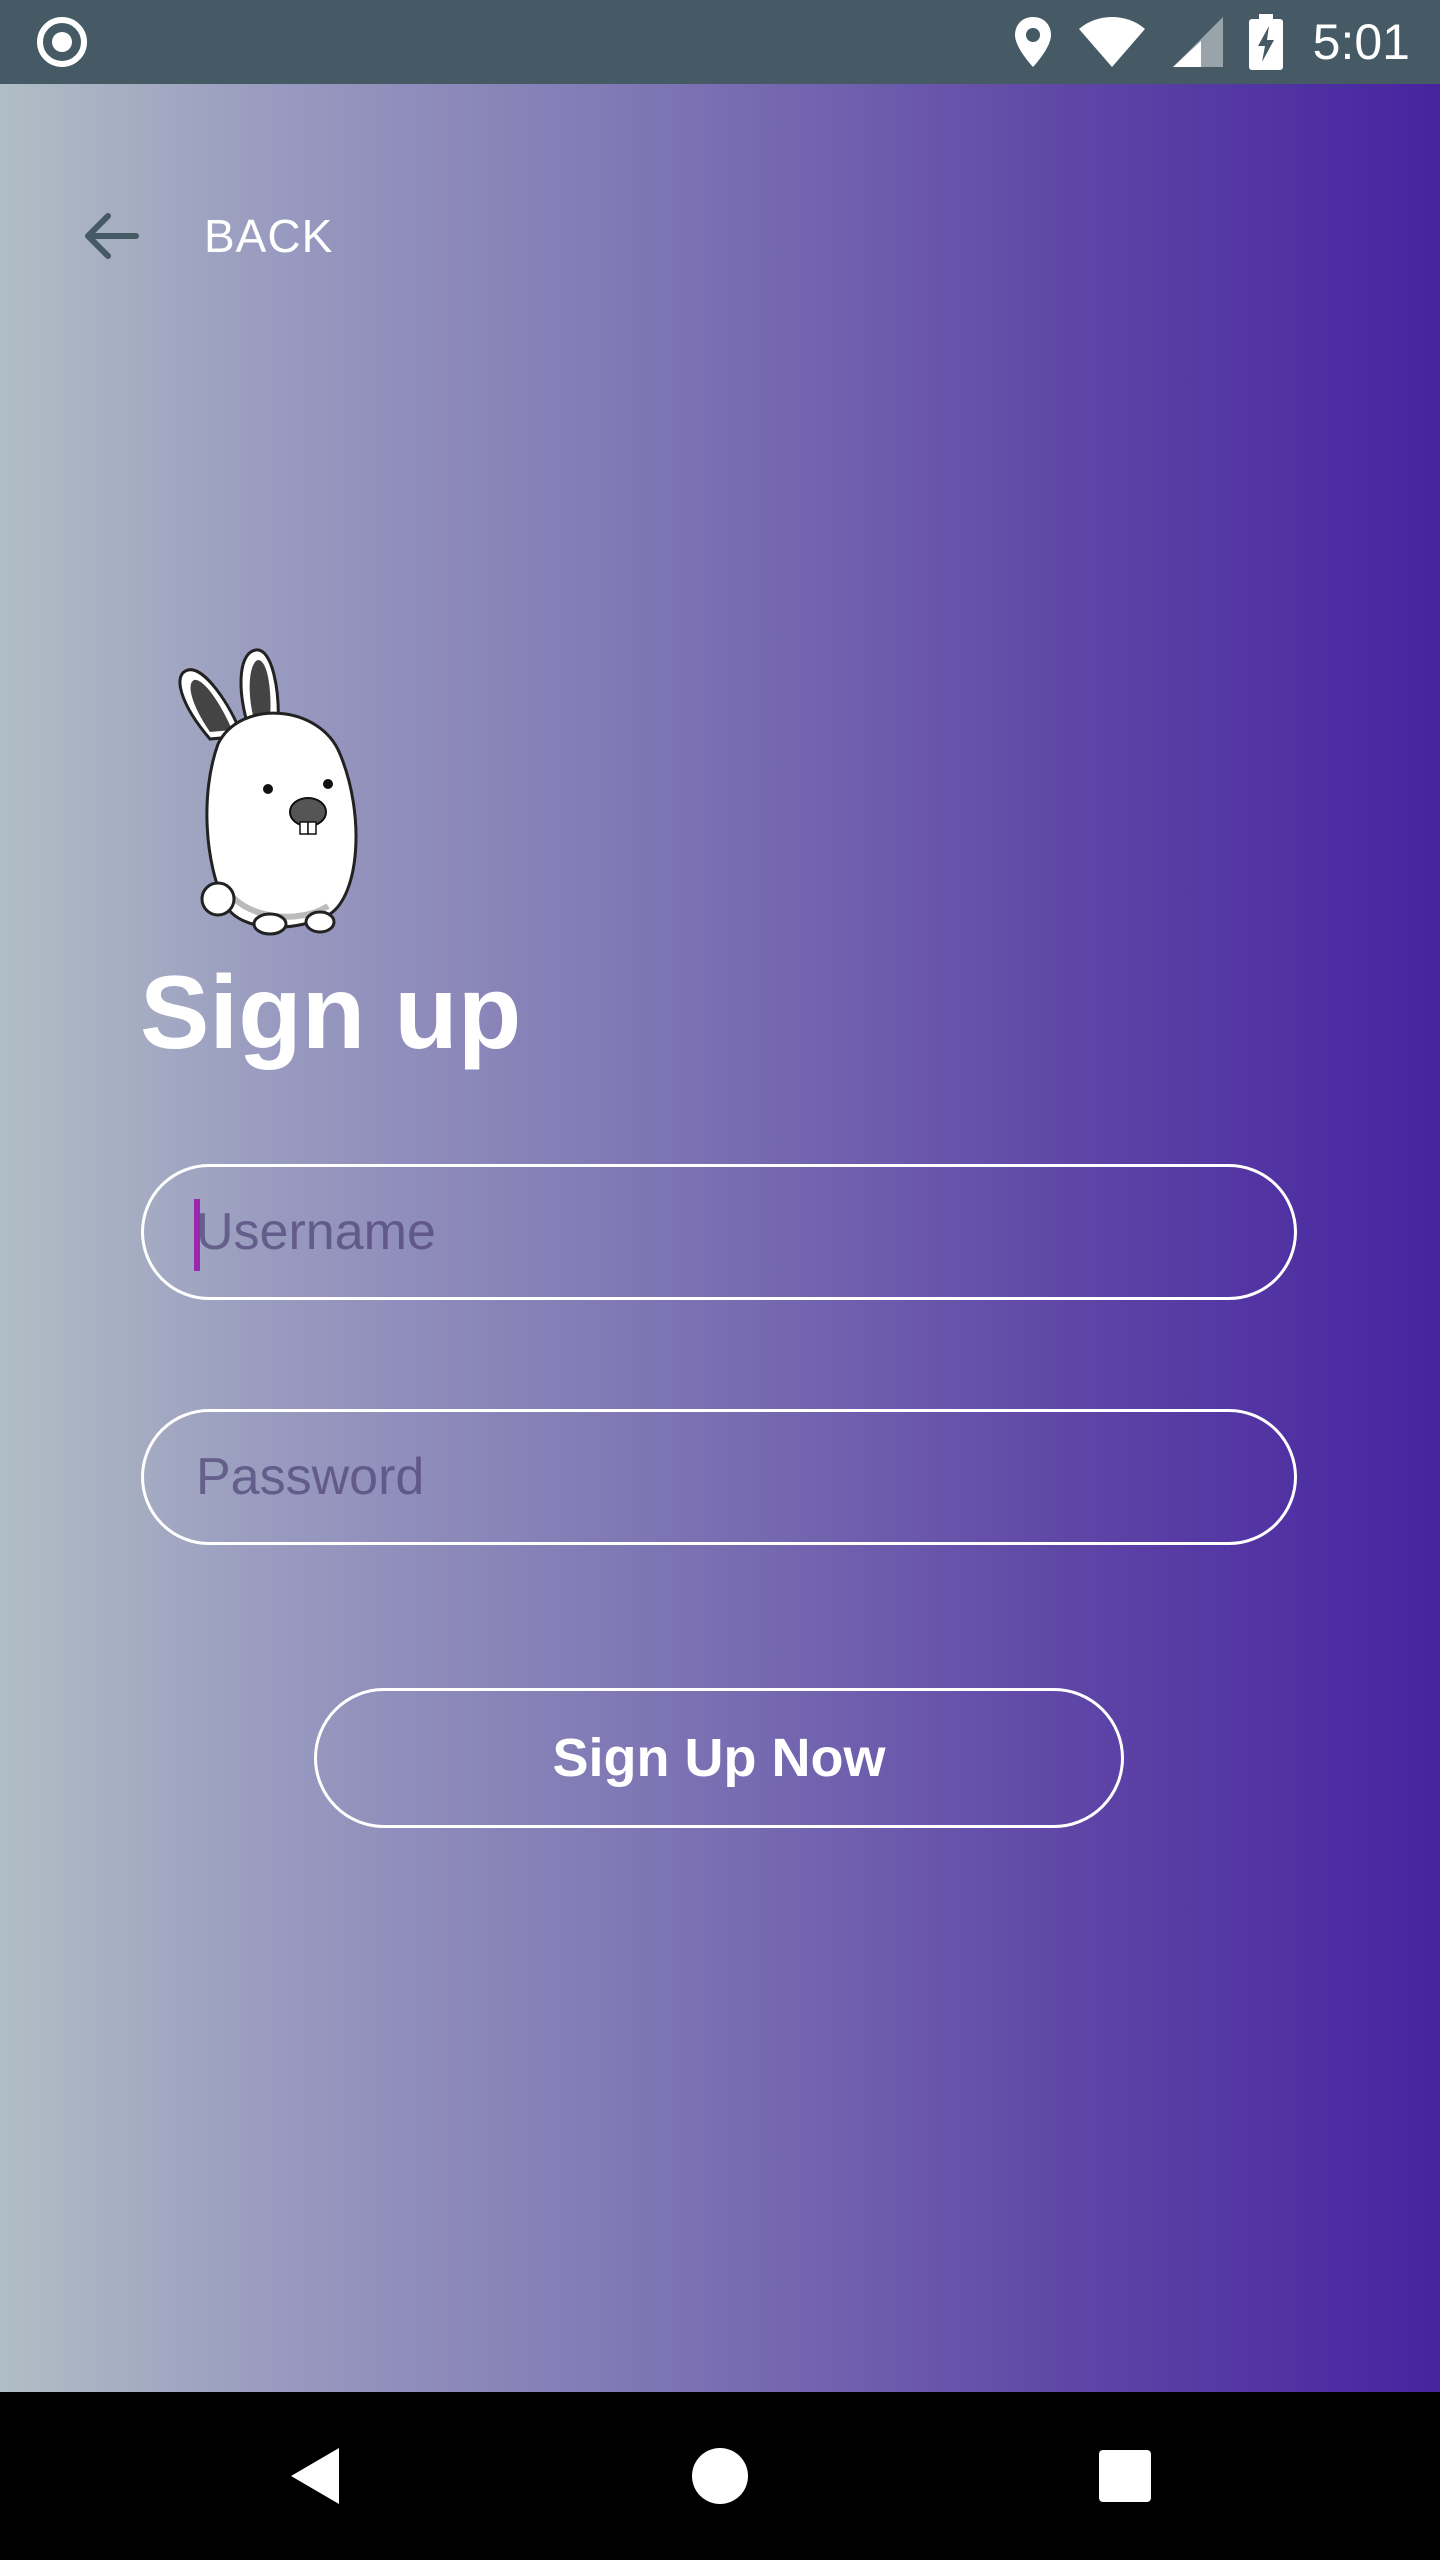  I want to click on sign-up-button: Sign Up Now, so click(719, 1758).